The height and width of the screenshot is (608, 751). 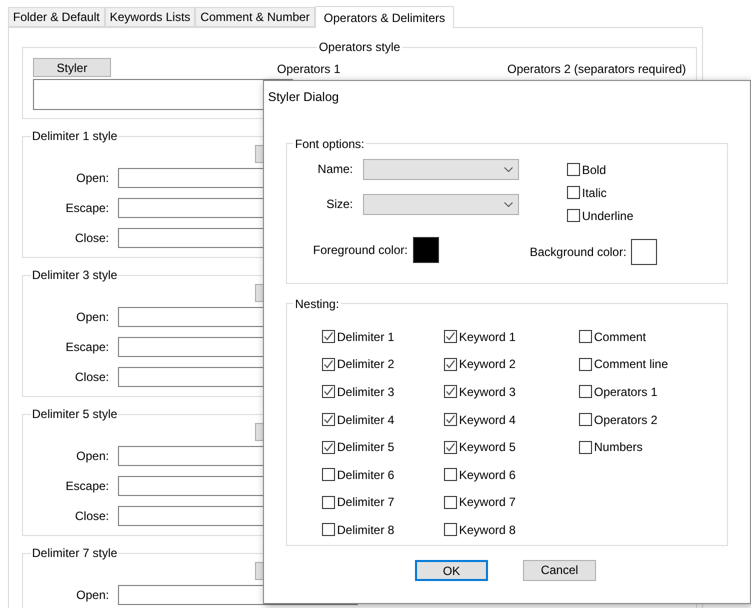 I want to click on checkbox-label: Numbers, so click(x=618, y=447).